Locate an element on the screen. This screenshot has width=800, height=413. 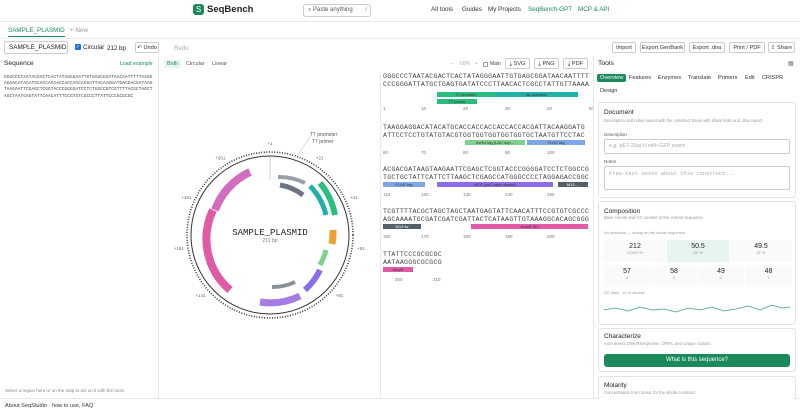
zoom-level: 60% is located at coordinates (465, 64).